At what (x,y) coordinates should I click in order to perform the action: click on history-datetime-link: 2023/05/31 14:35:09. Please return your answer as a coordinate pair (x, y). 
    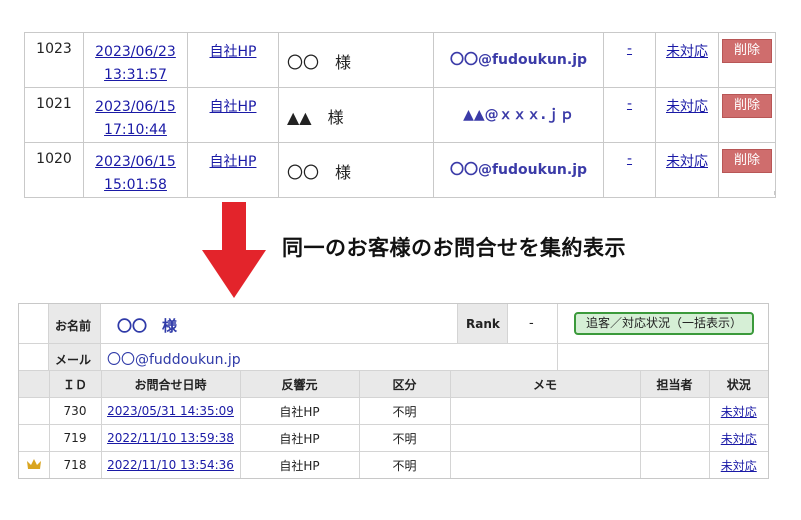
    Looking at the image, I should click on (170, 411).